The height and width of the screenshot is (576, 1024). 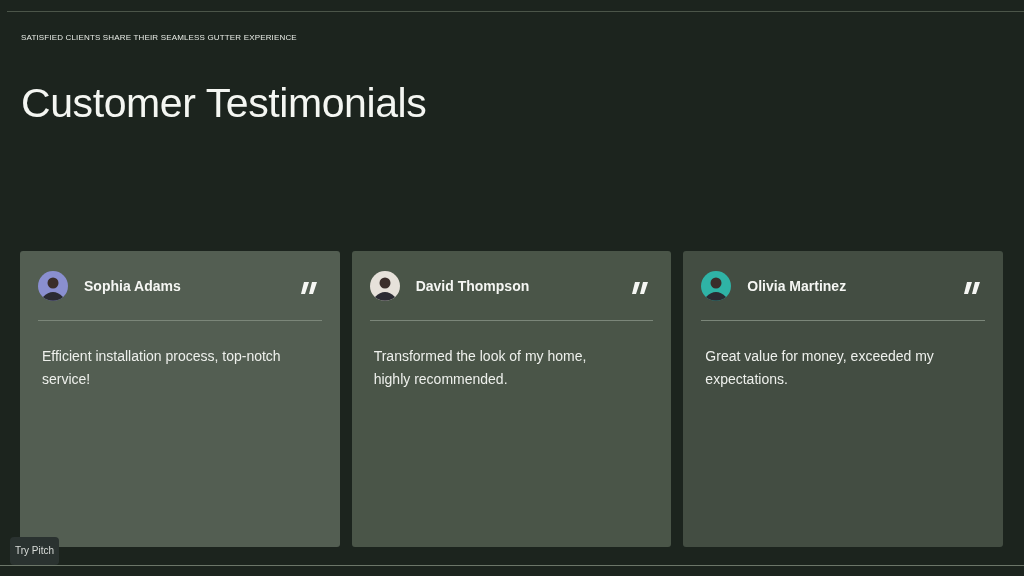 I want to click on client-name: David Thompson, so click(x=472, y=286).